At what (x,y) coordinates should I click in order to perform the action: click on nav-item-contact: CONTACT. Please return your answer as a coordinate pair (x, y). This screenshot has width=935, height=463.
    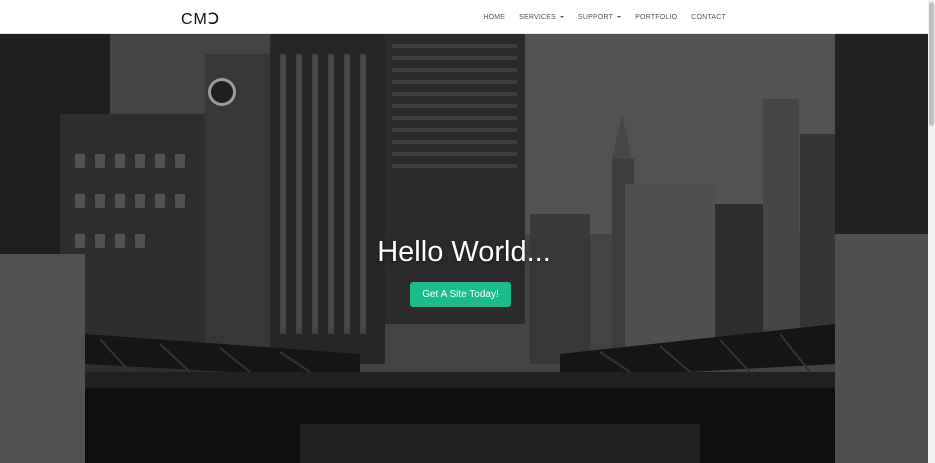
    Looking at the image, I should click on (708, 17).